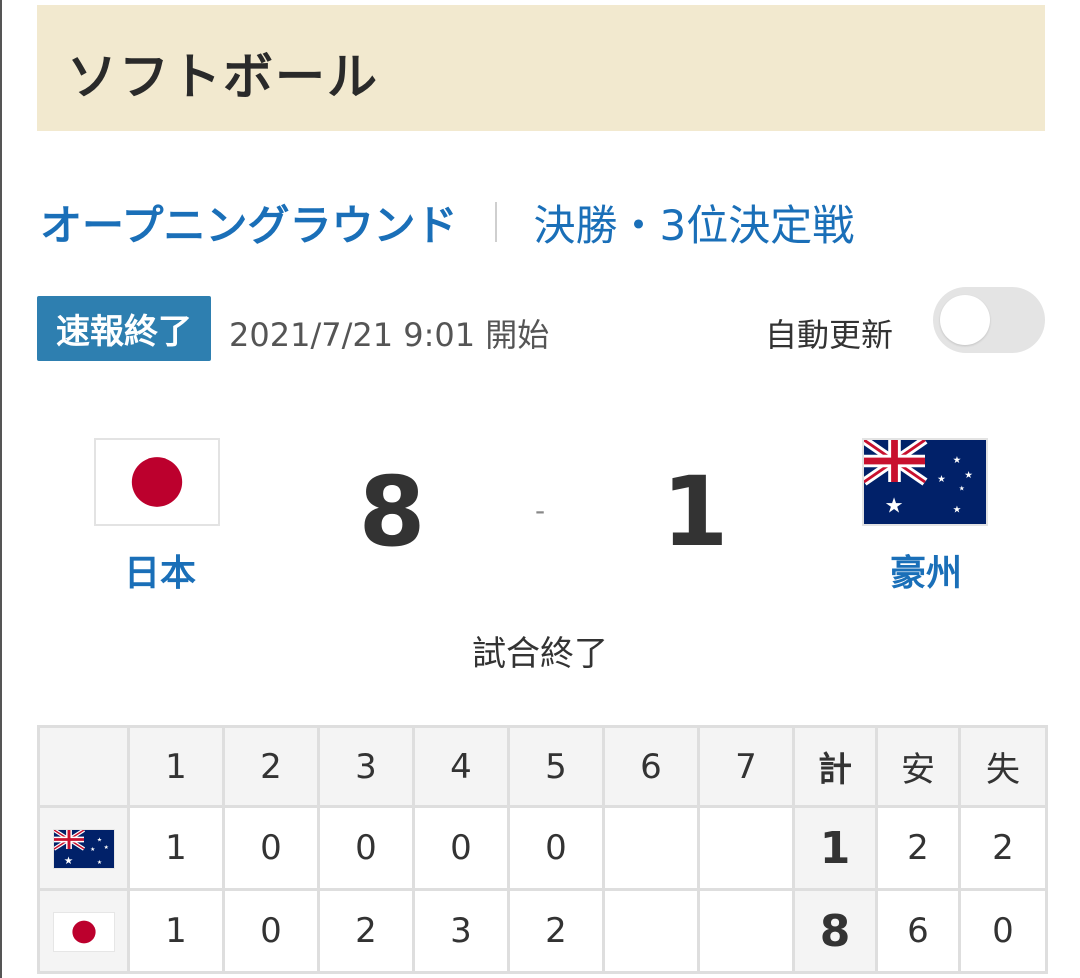 The width and height of the screenshot is (1080, 978). What do you see at coordinates (835, 848) in the screenshot?
I see `total-runs-cell: 1` at bounding box center [835, 848].